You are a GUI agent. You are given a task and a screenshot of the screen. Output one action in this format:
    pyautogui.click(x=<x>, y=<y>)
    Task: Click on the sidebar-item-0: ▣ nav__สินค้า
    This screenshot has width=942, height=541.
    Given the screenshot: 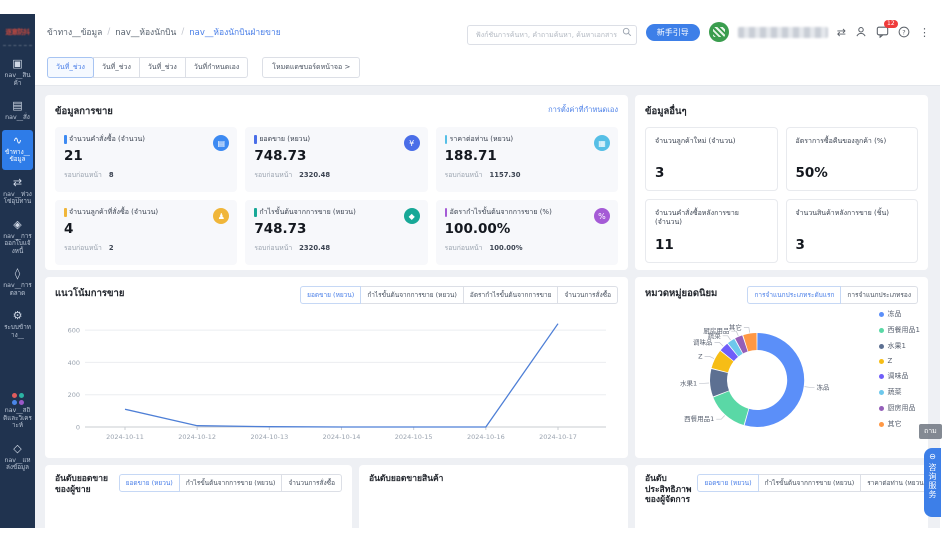 What is the action you would take?
    pyautogui.click(x=17, y=73)
    